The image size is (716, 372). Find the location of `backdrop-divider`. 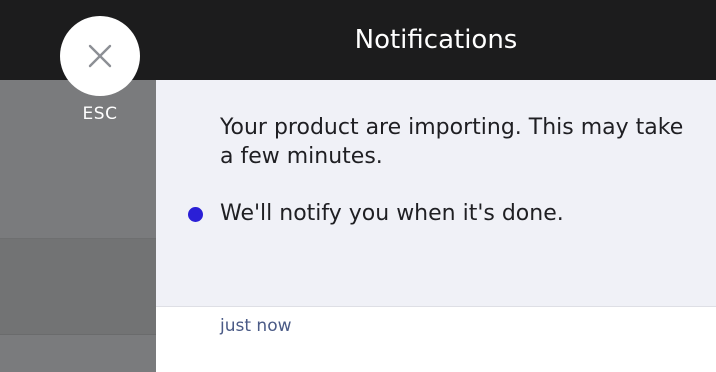

backdrop-divider is located at coordinates (78, 334).